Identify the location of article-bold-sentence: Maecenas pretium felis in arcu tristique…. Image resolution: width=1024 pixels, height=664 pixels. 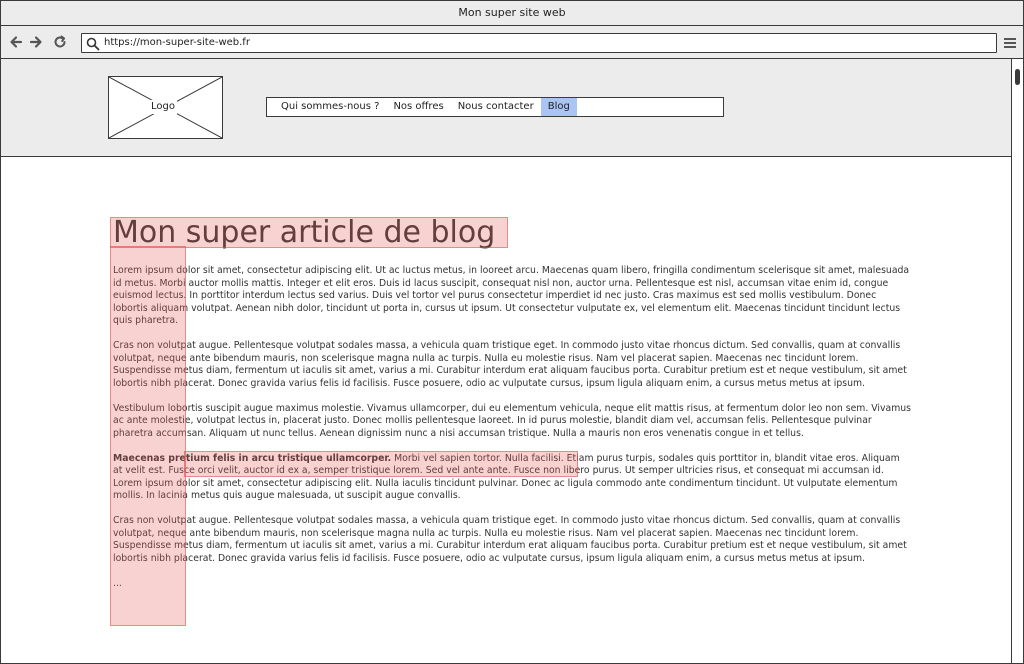
(252, 458).